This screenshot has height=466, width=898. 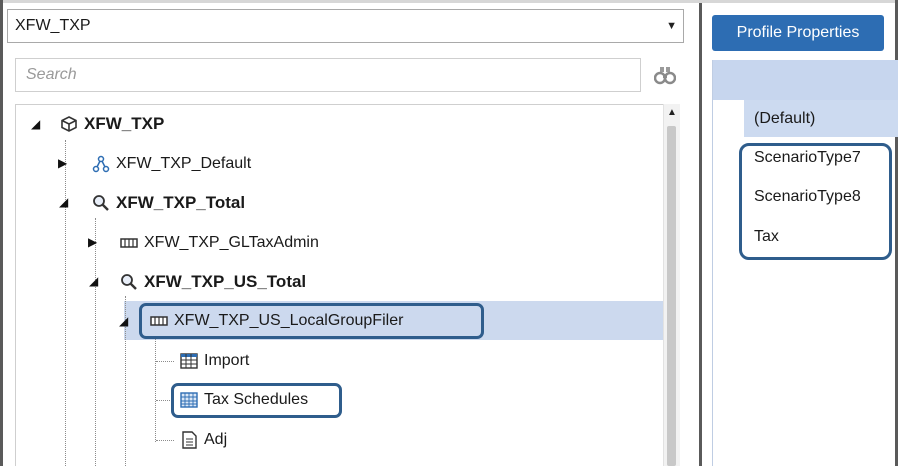 What do you see at coordinates (805, 80) in the screenshot?
I see `properties-header` at bounding box center [805, 80].